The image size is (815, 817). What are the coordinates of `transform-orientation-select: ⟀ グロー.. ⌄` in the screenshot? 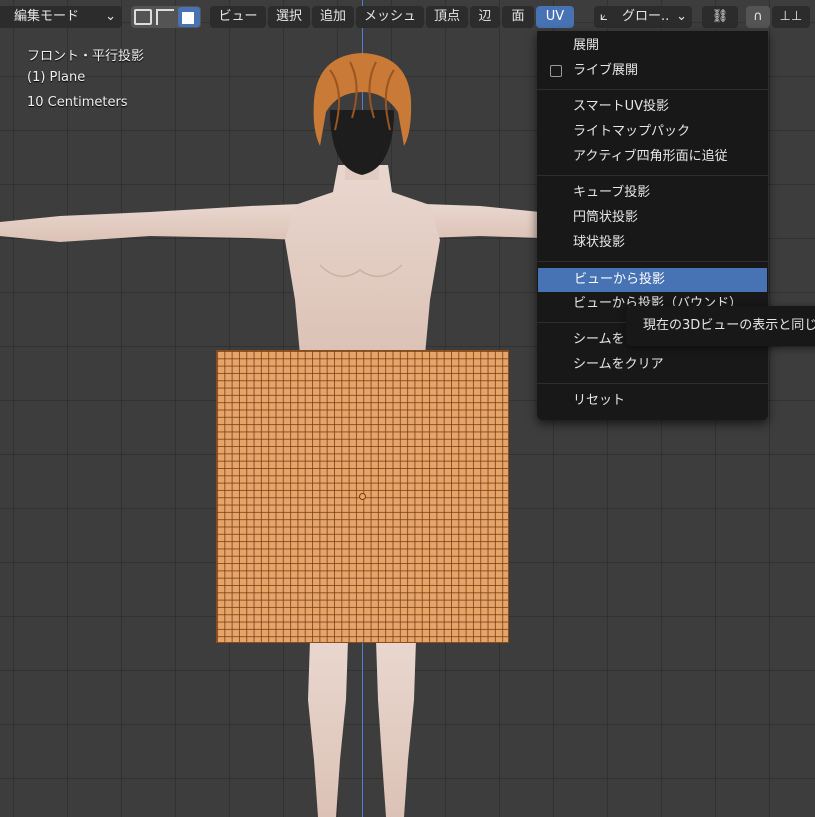 It's located at (643, 17).